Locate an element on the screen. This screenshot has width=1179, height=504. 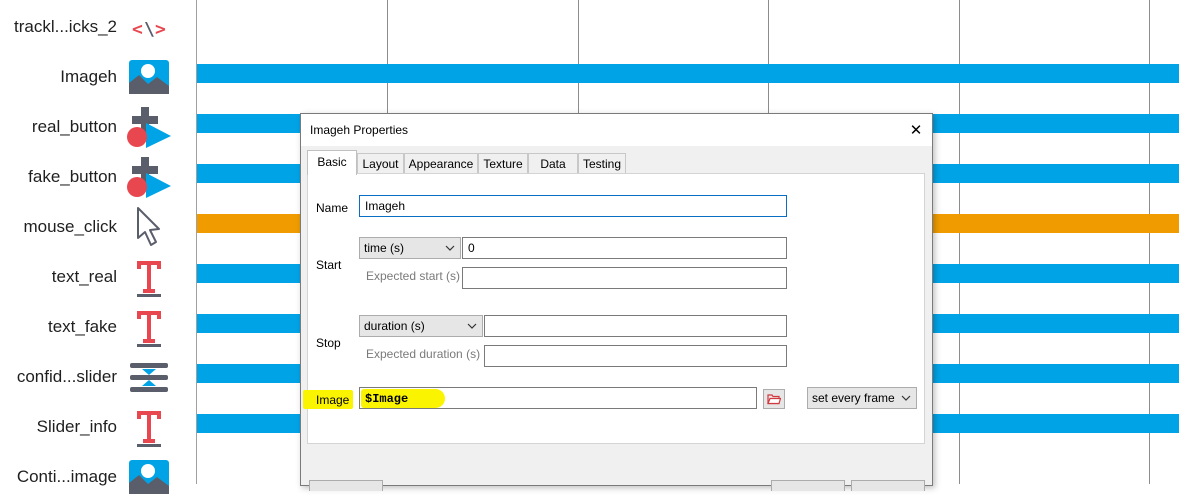
name-field: Imageh is located at coordinates (573, 206).